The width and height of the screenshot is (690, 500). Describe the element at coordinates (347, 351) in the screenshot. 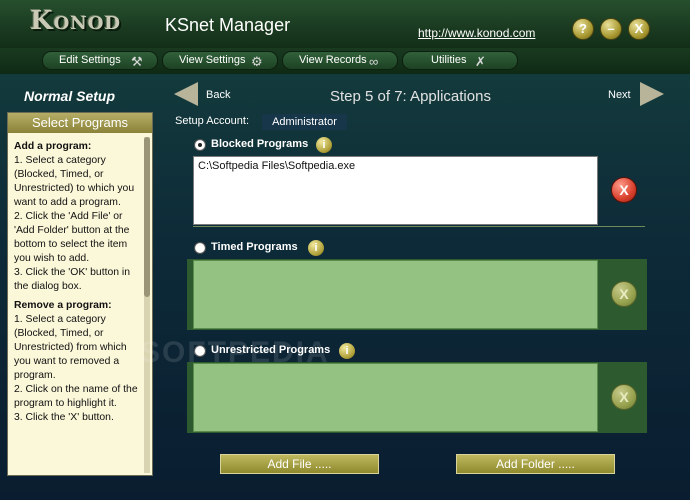

I see `unrestricted-info-icon: i` at that location.